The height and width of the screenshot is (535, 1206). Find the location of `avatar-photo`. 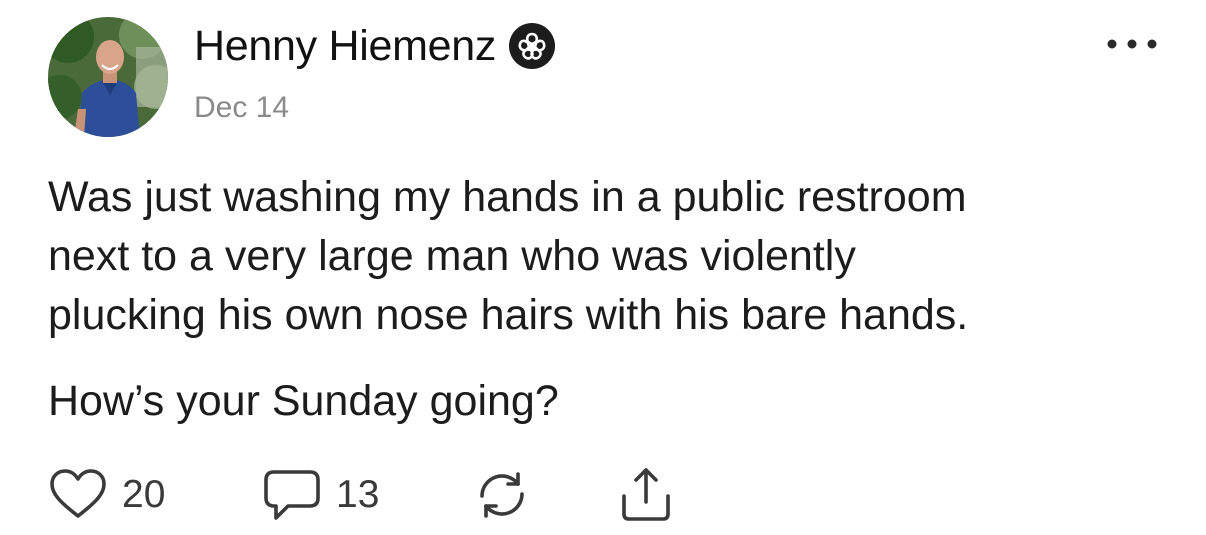

avatar-photo is located at coordinates (108, 77).